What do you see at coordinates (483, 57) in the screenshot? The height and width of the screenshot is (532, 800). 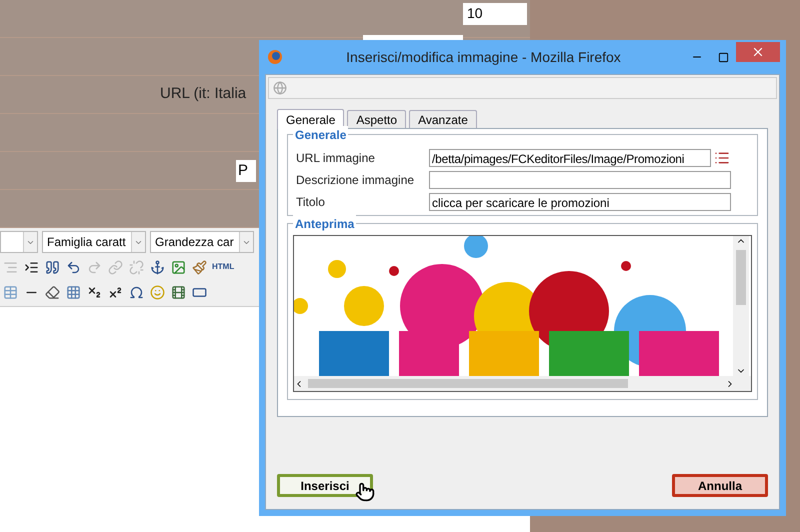 I see `window-title: Inserisci/modifica immagine - Mozilla Firefox` at bounding box center [483, 57].